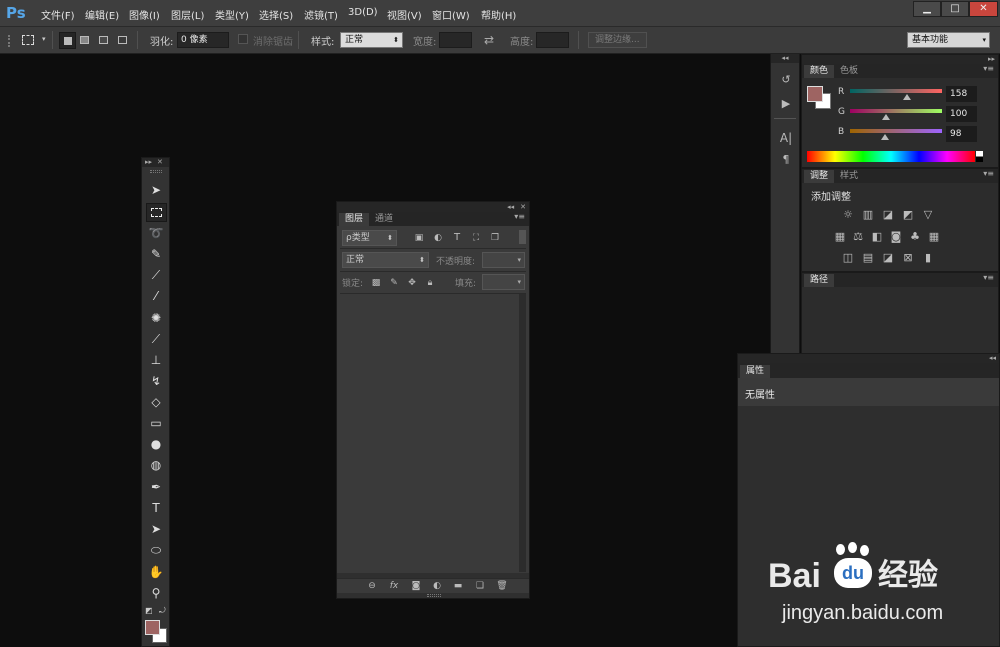 The image size is (1000, 647). What do you see at coordinates (371, 40) in the screenshot?
I see `style-select: 正常 ⬍` at bounding box center [371, 40].